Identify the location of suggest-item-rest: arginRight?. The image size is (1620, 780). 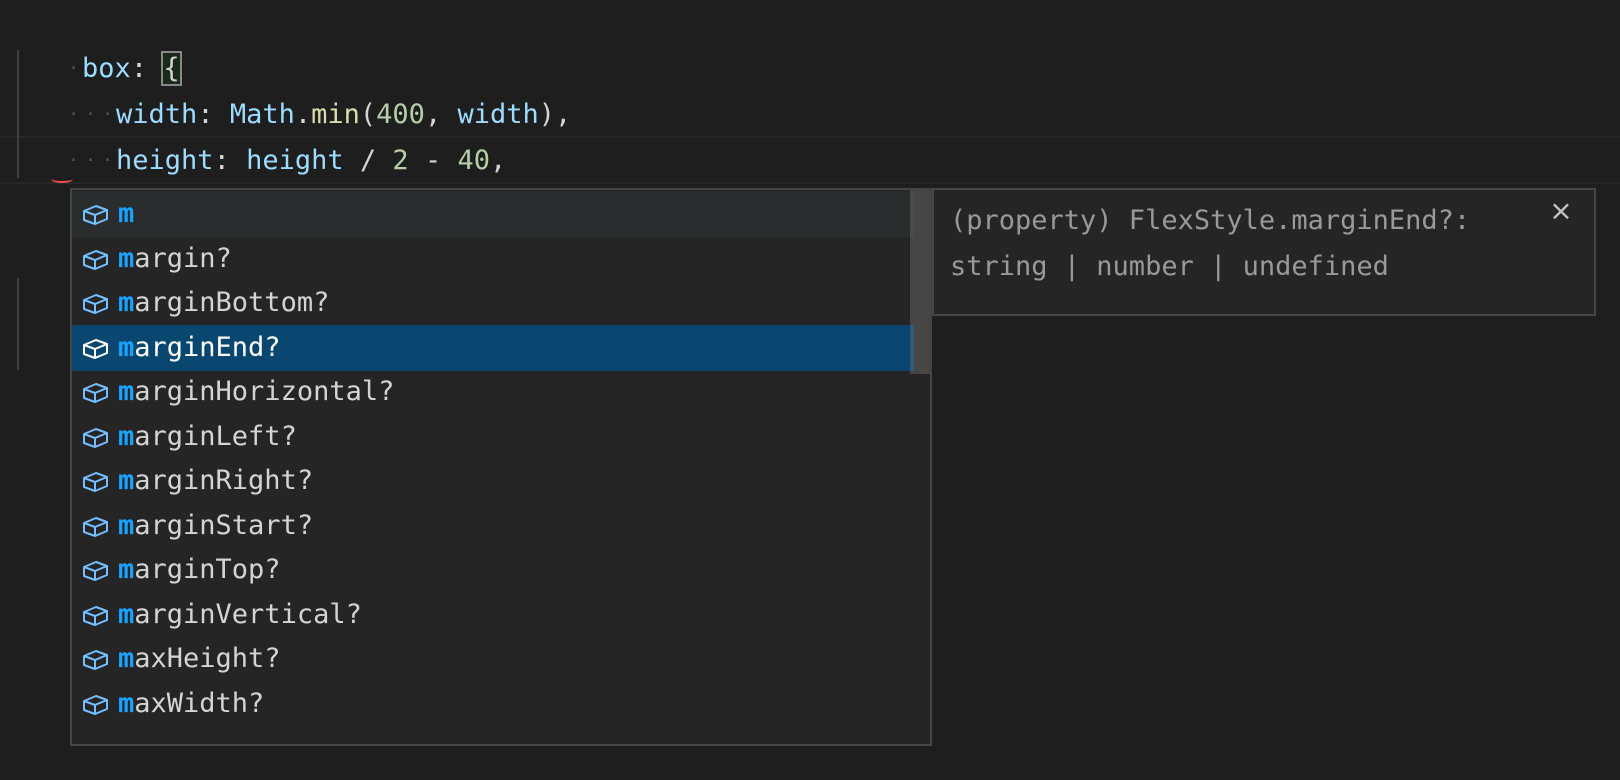
(224, 480).